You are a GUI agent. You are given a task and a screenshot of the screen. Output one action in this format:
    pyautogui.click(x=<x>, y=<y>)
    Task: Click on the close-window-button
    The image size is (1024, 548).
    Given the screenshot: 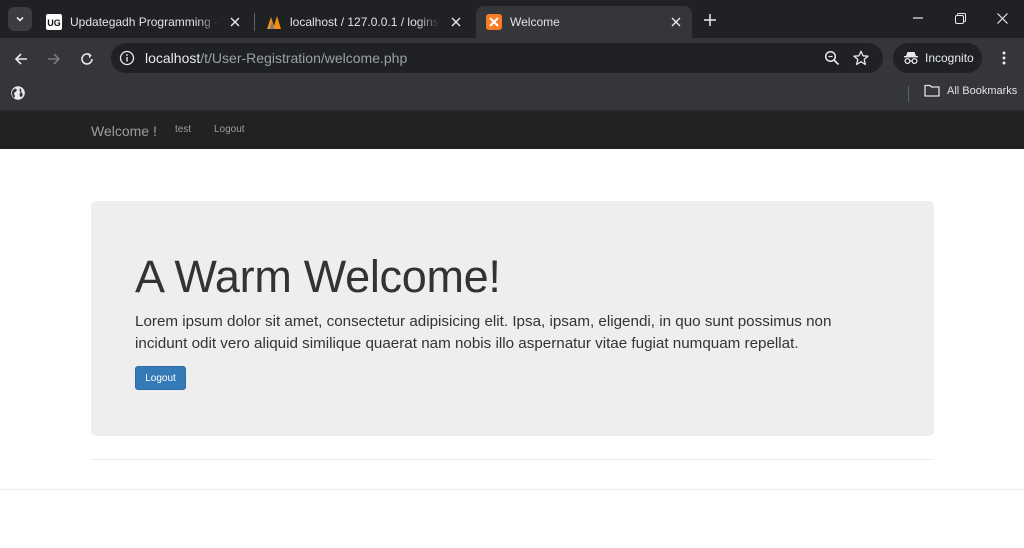 What is the action you would take?
    pyautogui.click(x=1002, y=18)
    